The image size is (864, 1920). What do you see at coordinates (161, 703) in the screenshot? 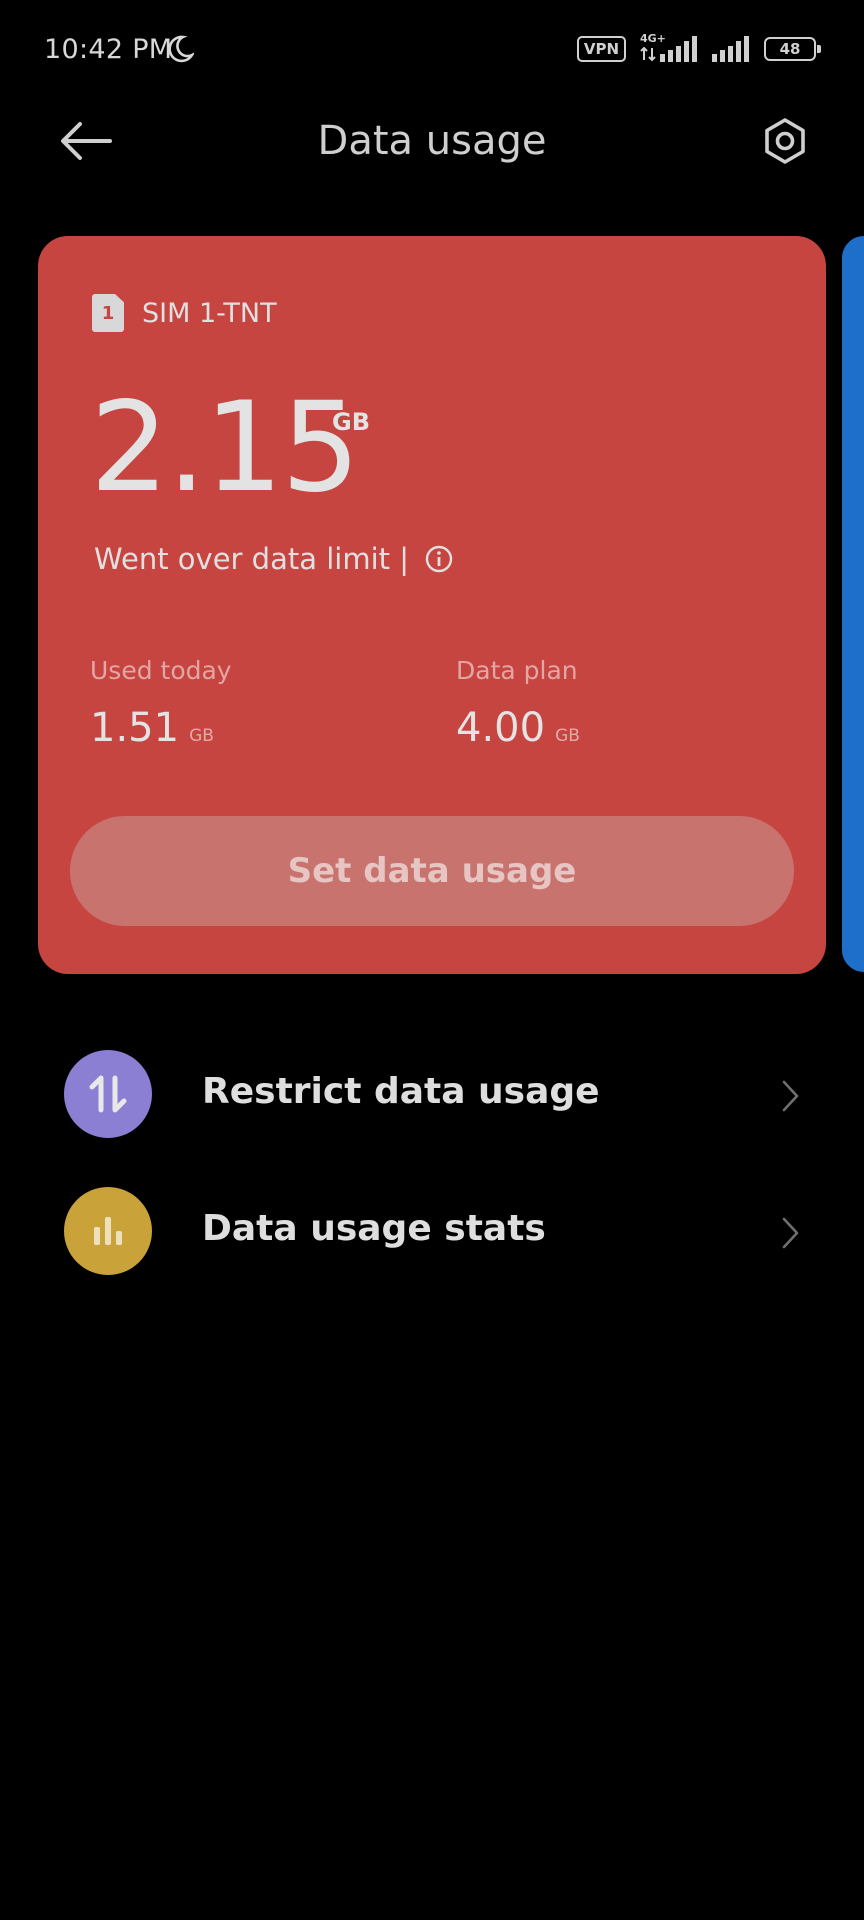
I see `used-today-stat: Used today 1.51 GB` at bounding box center [161, 703].